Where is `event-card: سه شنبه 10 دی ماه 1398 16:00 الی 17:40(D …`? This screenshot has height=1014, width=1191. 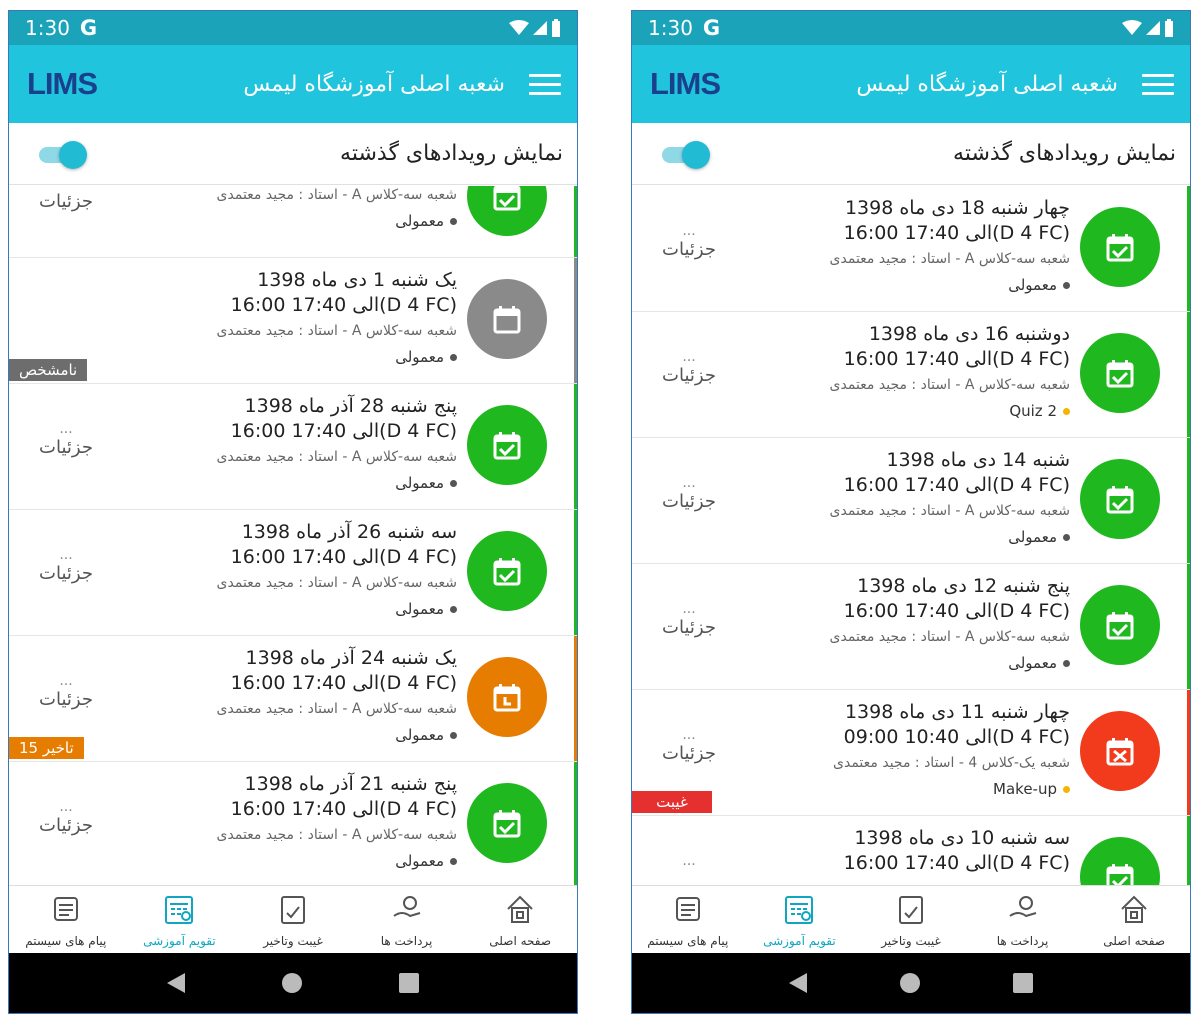
event-card: سه شنبه 10 دی ماه 1398 16:00 الی 17:40(D … is located at coordinates (911, 851).